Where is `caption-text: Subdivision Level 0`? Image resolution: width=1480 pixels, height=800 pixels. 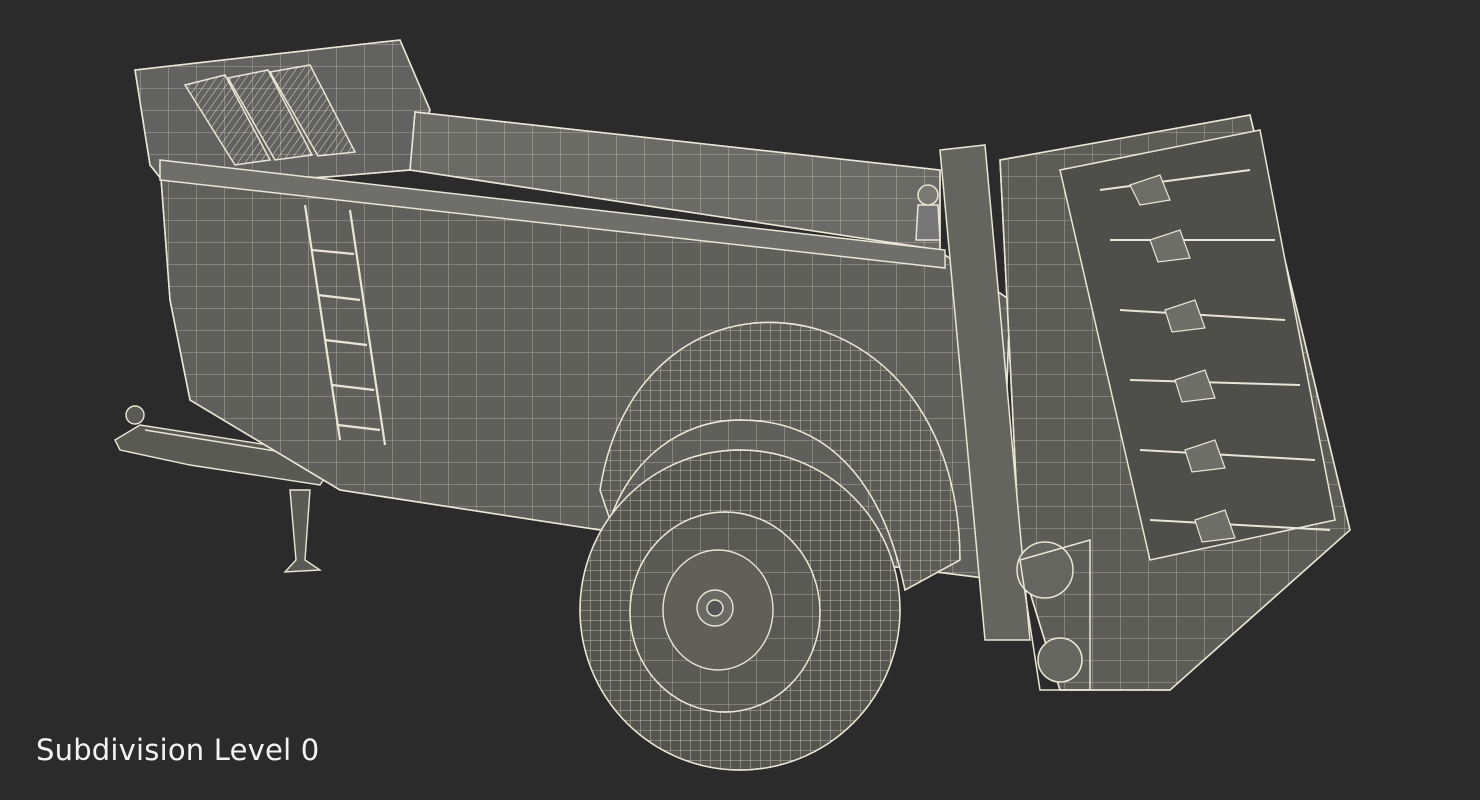 caption-text: Subdivision Level 0 is located at coordinates (178, 750).